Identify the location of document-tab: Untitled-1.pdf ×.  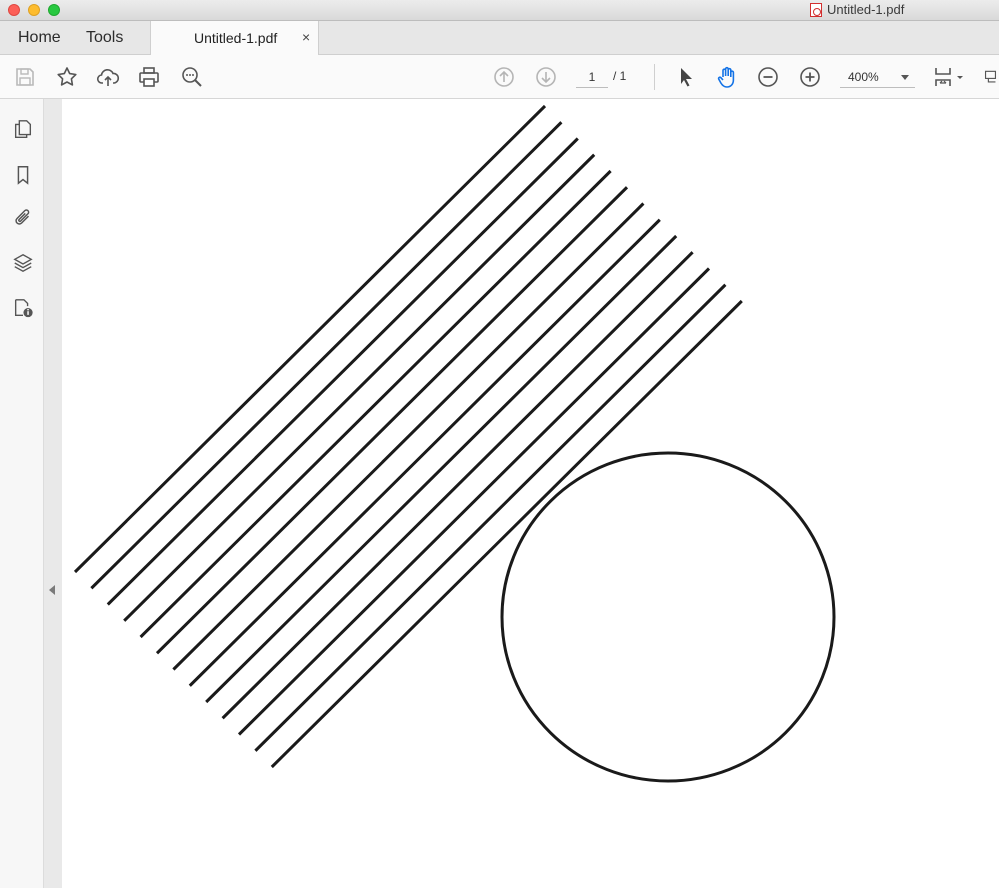
(234, 38).